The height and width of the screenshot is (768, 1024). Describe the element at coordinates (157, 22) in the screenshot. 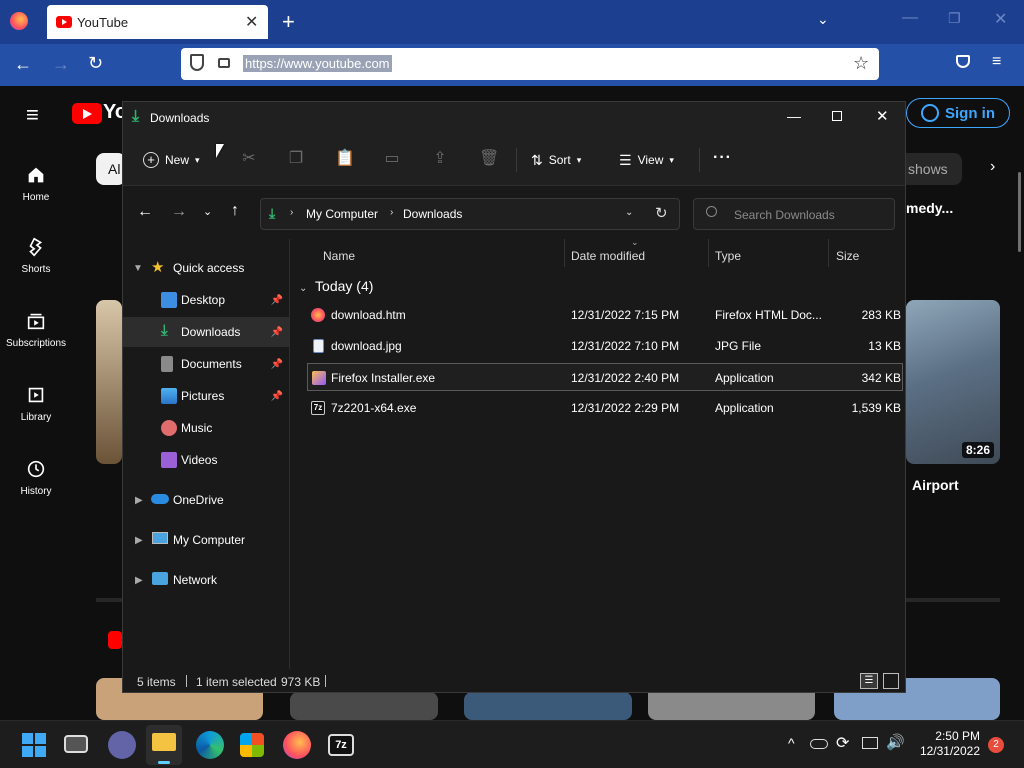

I see `tab-youtube: YouTube ✕` at that location.